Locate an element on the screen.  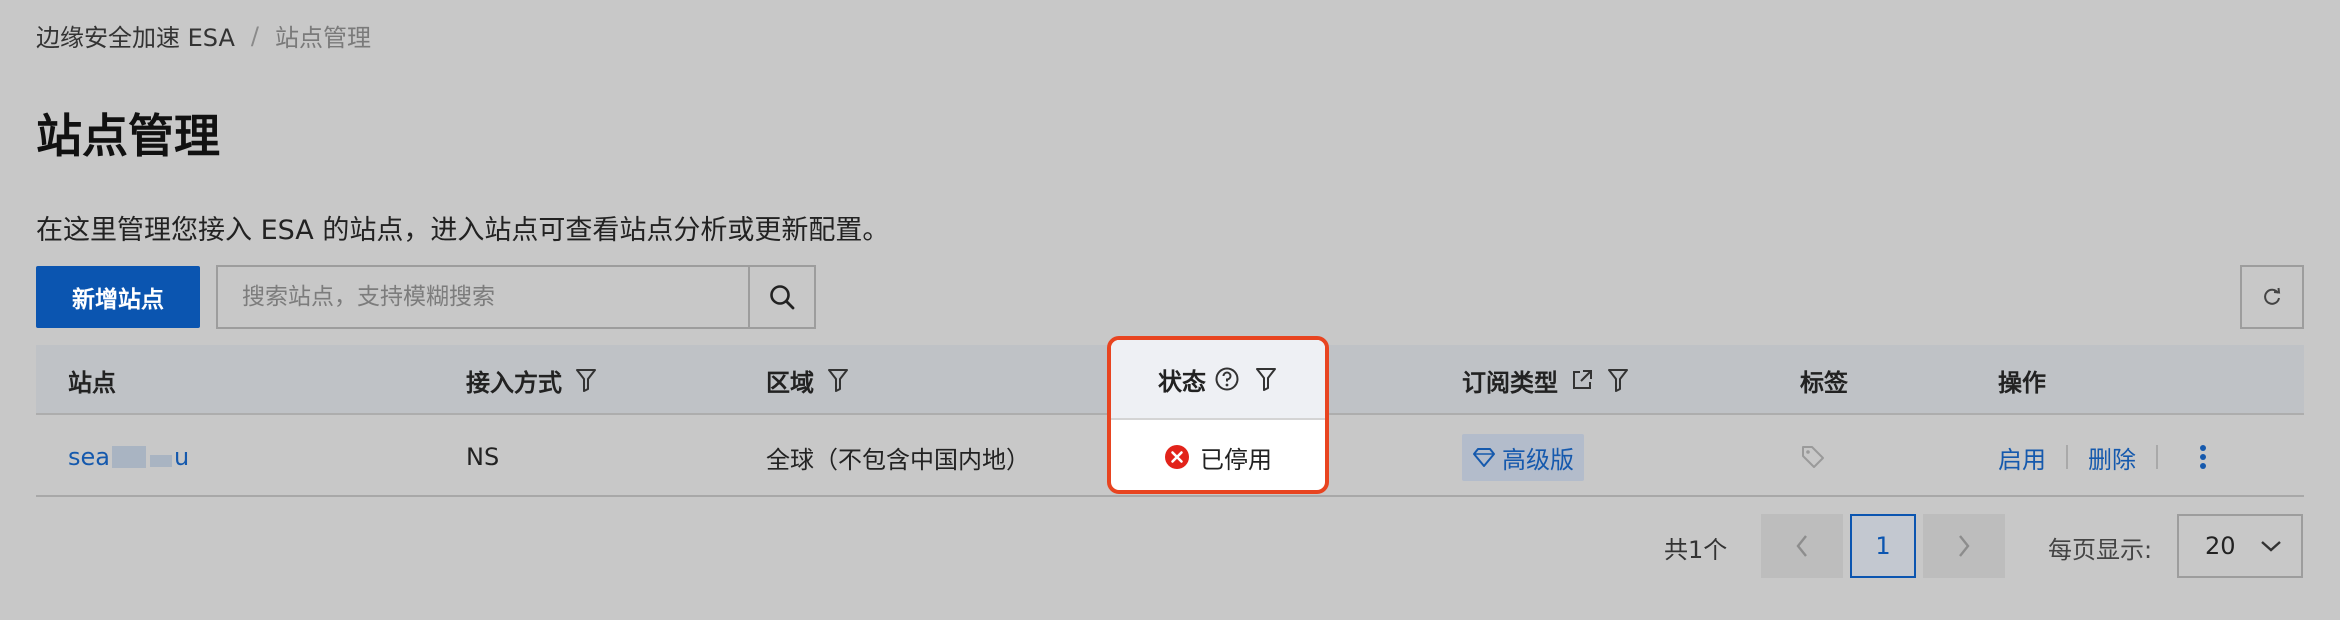
per-page-label: 每页显示: is located at coordinates (2100, 550).